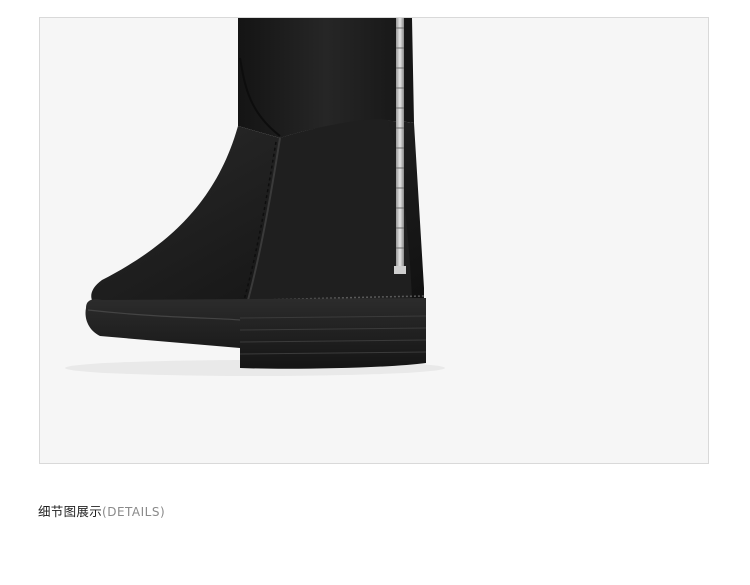 This screenshot has width=750, height=585. I want to click on caption-zh: 细节图展示, so click(70, 511).